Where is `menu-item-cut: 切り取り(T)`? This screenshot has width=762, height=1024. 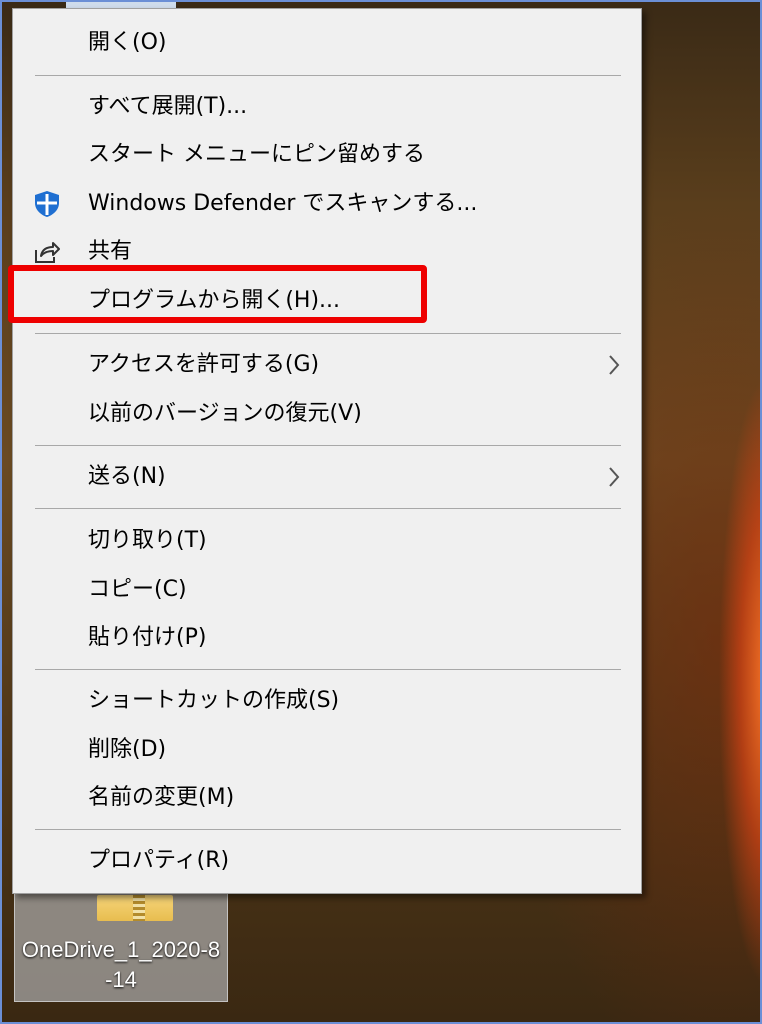 menu-item-cut: 切り取り(T) is located at coordinates (327, 541).